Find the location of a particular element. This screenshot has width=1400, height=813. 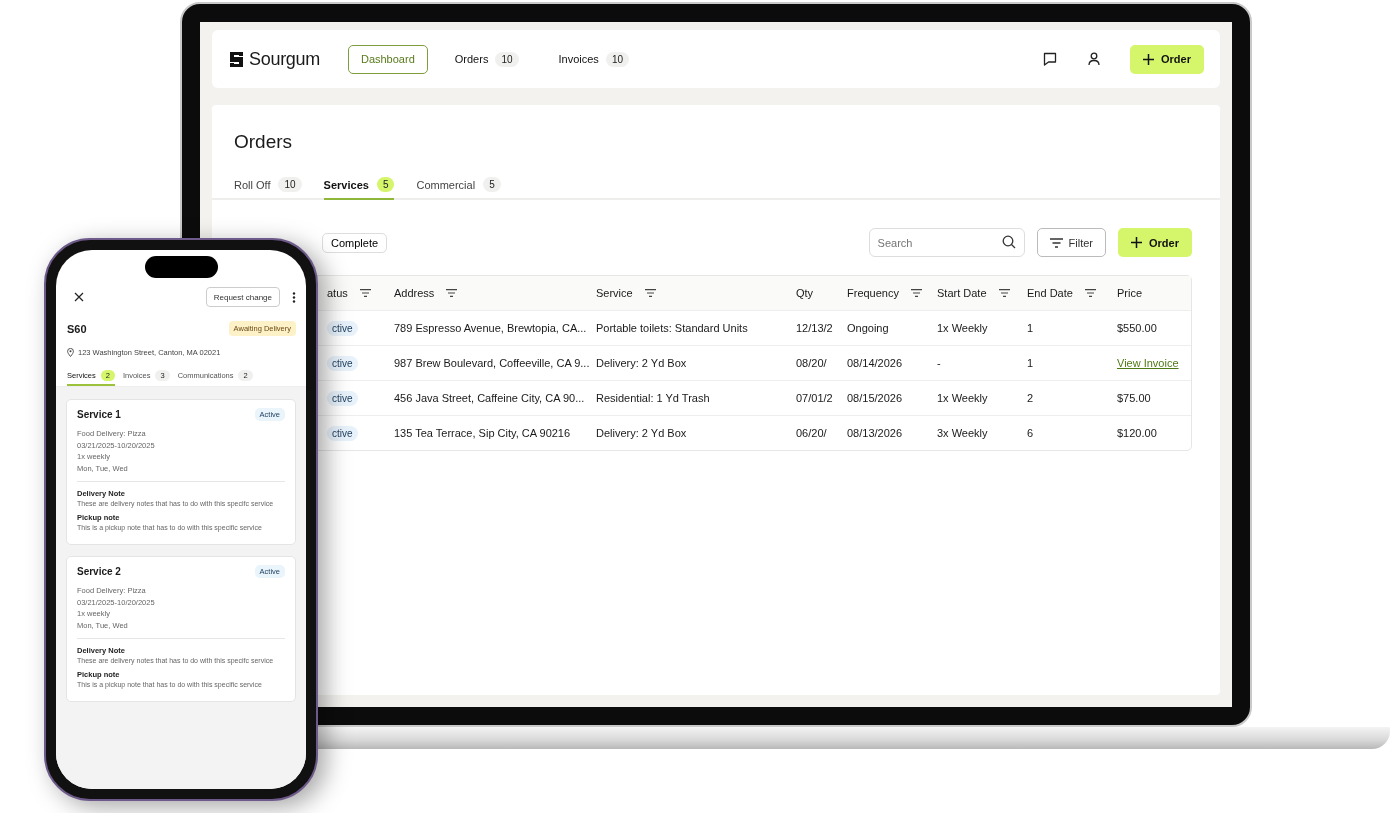

nav-tab: Invoices 10 is located at coordinates (593, 59).